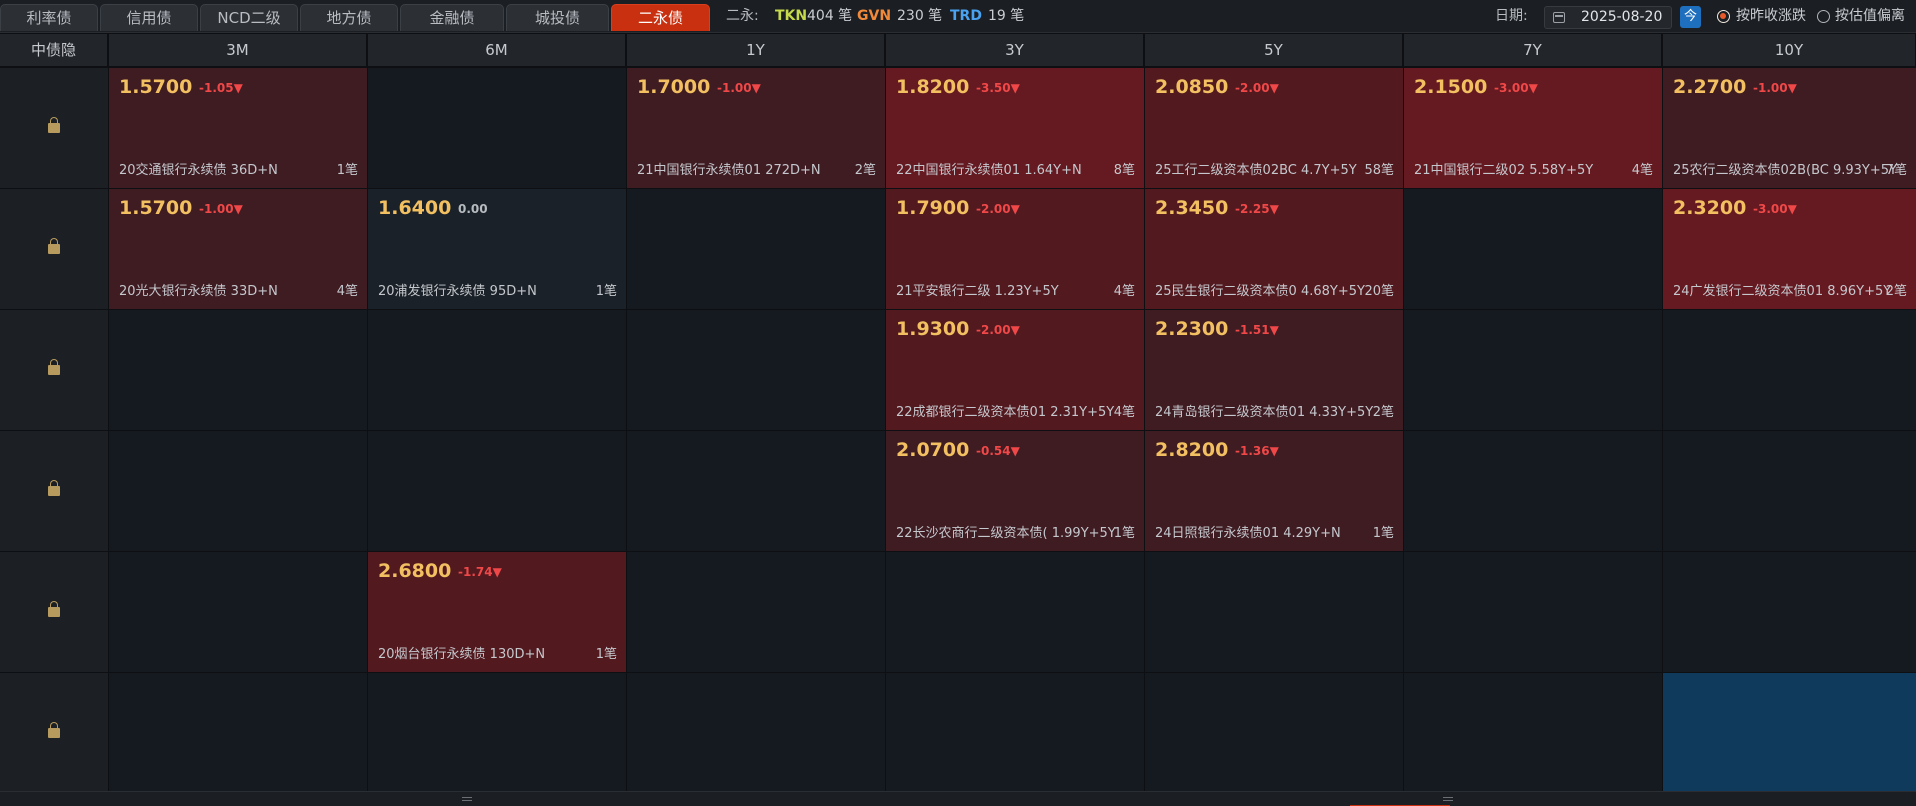  I want to click on stat-value-trd: 19 笔, so click(1006, 16).